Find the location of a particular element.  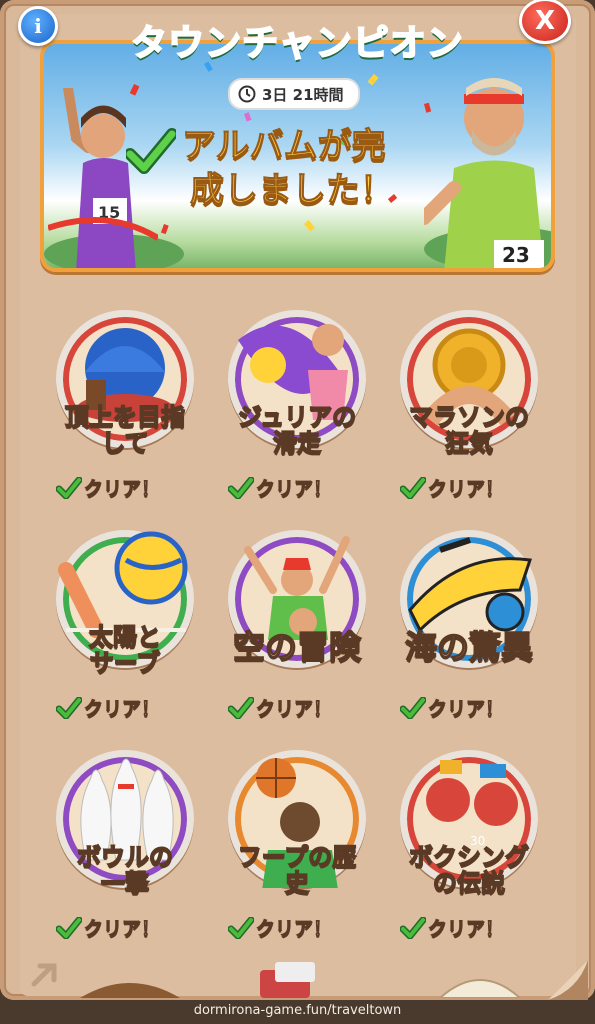

album-complete-line2: 成しました！ is located at coordinates (292, 190).